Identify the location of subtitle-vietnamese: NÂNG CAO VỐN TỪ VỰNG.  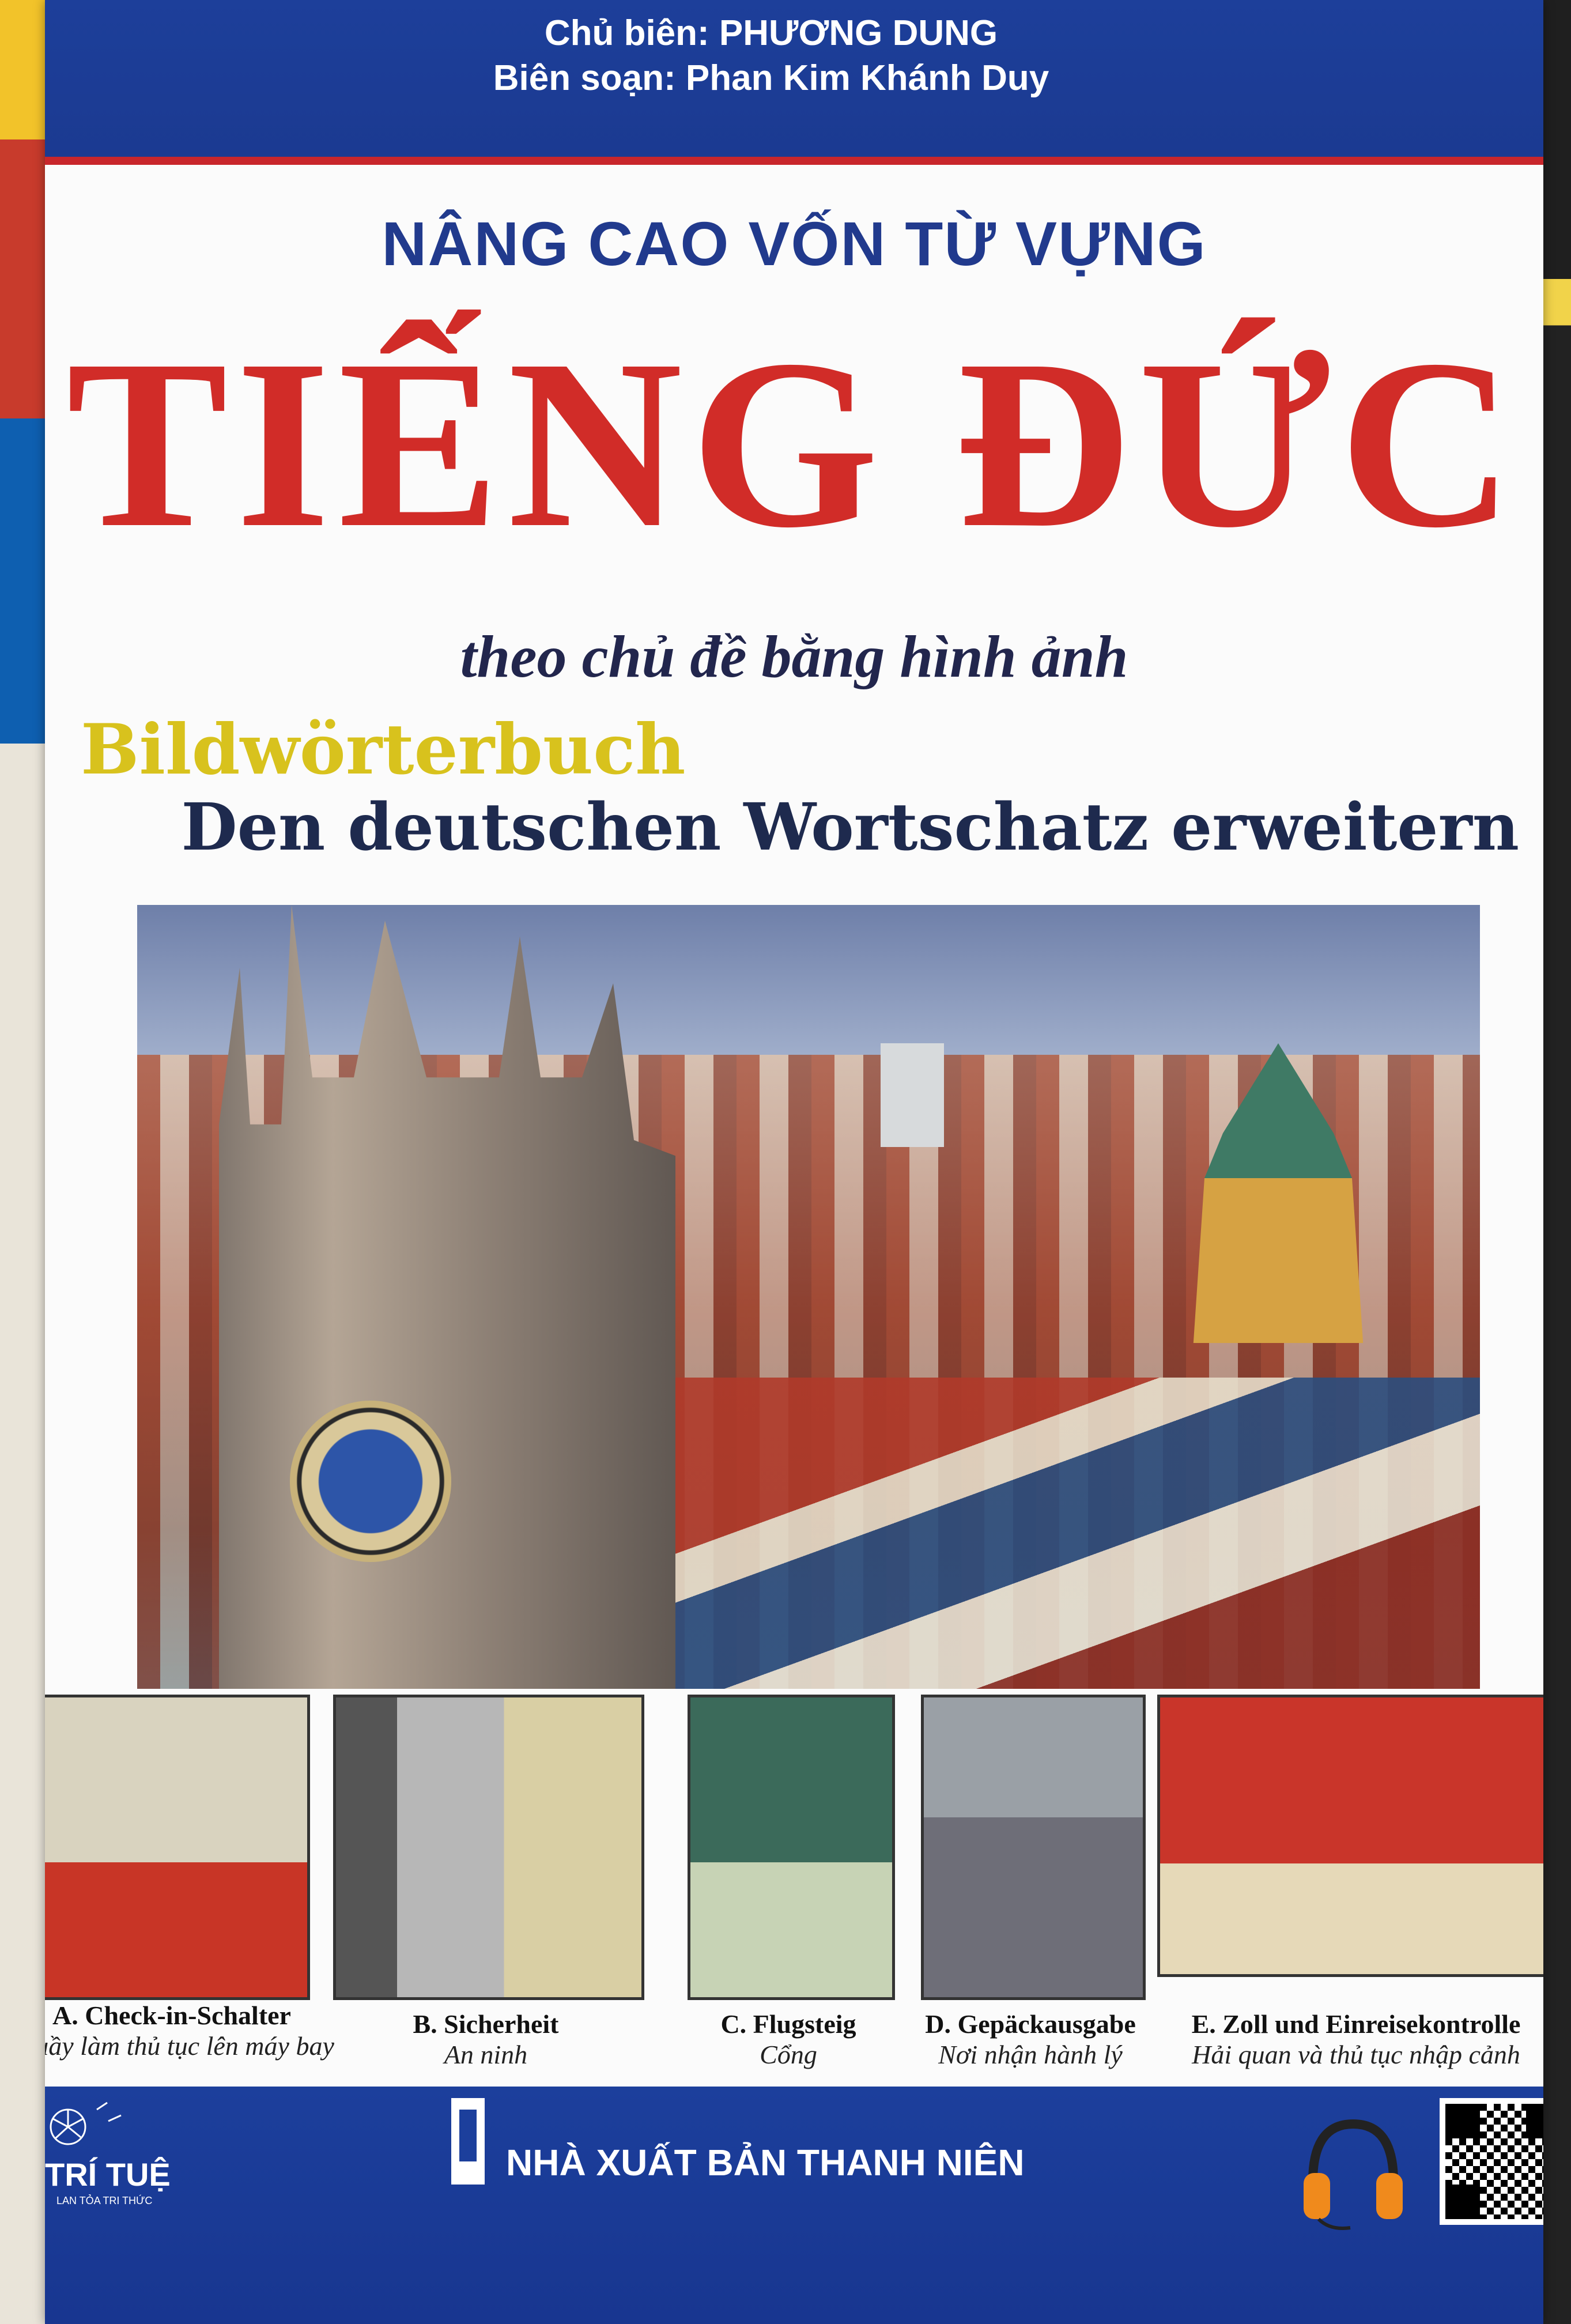
(794, 243).